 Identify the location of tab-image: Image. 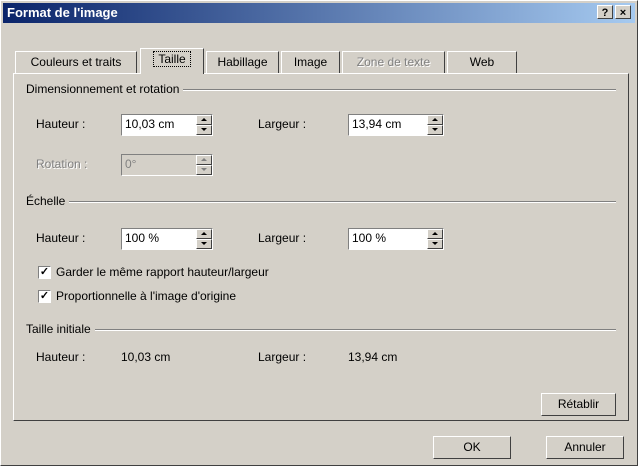
(310, 62).